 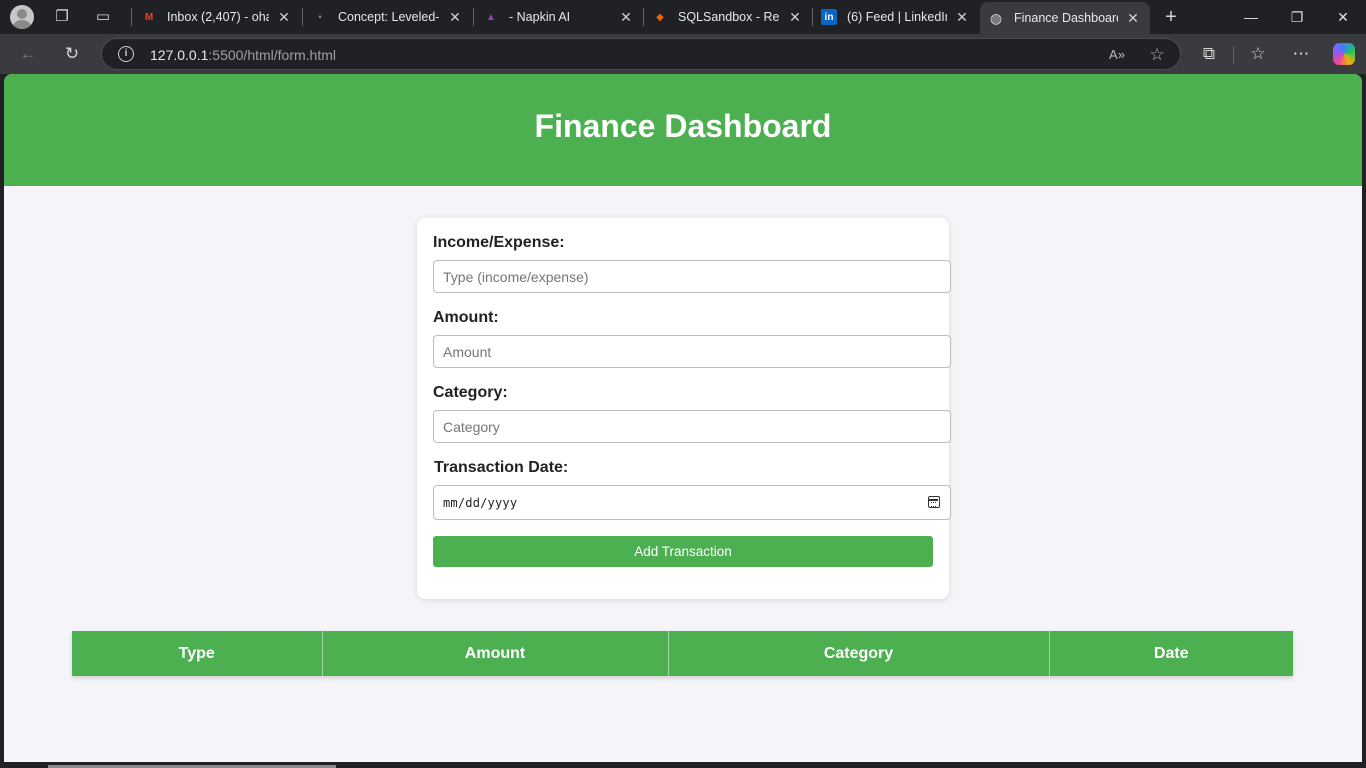 What do you see at coordinates (470, 392) in the screenshot?
I see `category-label: Category:` at bounding box center [470, 392].